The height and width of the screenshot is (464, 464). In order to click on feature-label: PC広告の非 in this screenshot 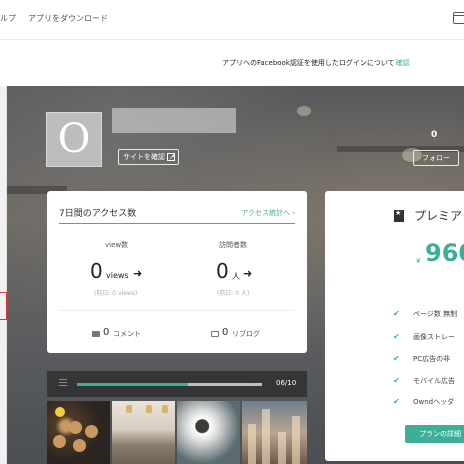, I will do `click(432, 359)`.